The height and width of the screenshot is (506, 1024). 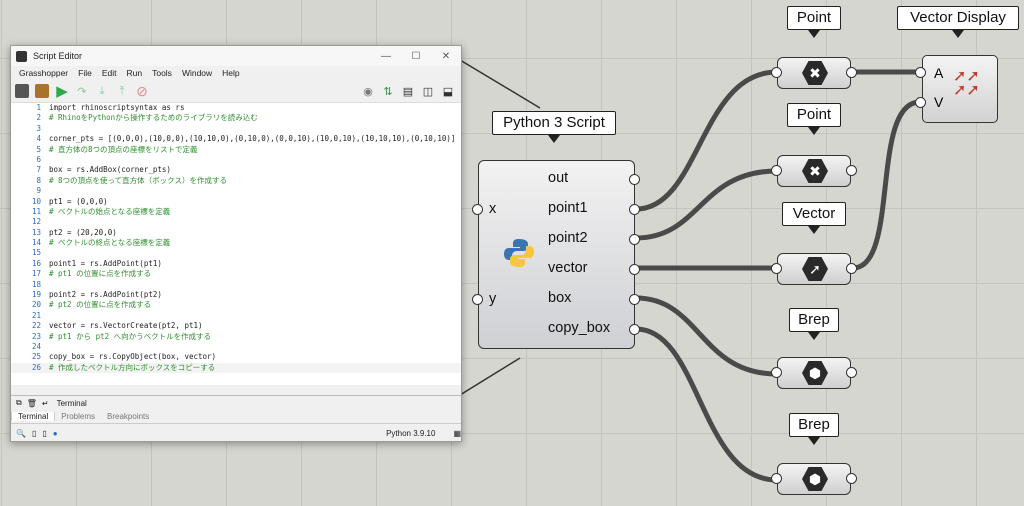 I want to click on vector-param: ➚, so click(x=814, y=269).